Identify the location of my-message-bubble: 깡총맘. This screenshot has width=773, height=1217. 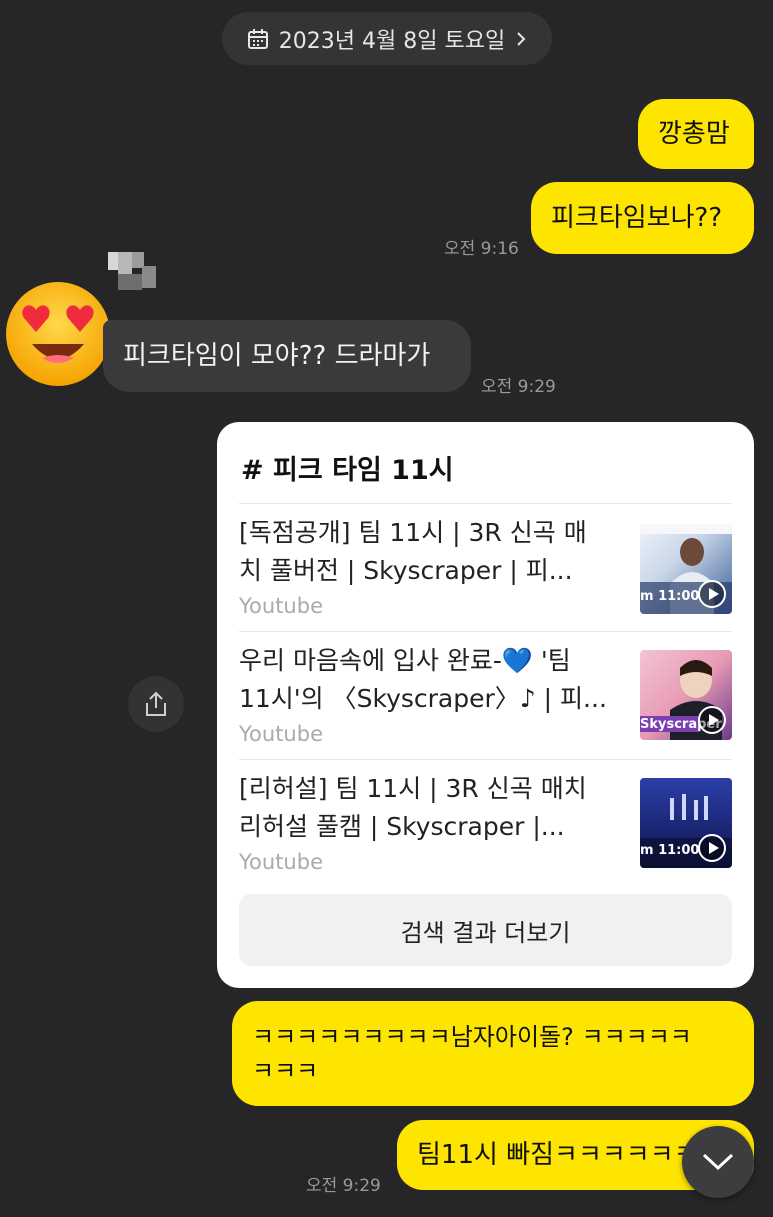
(696, 134).